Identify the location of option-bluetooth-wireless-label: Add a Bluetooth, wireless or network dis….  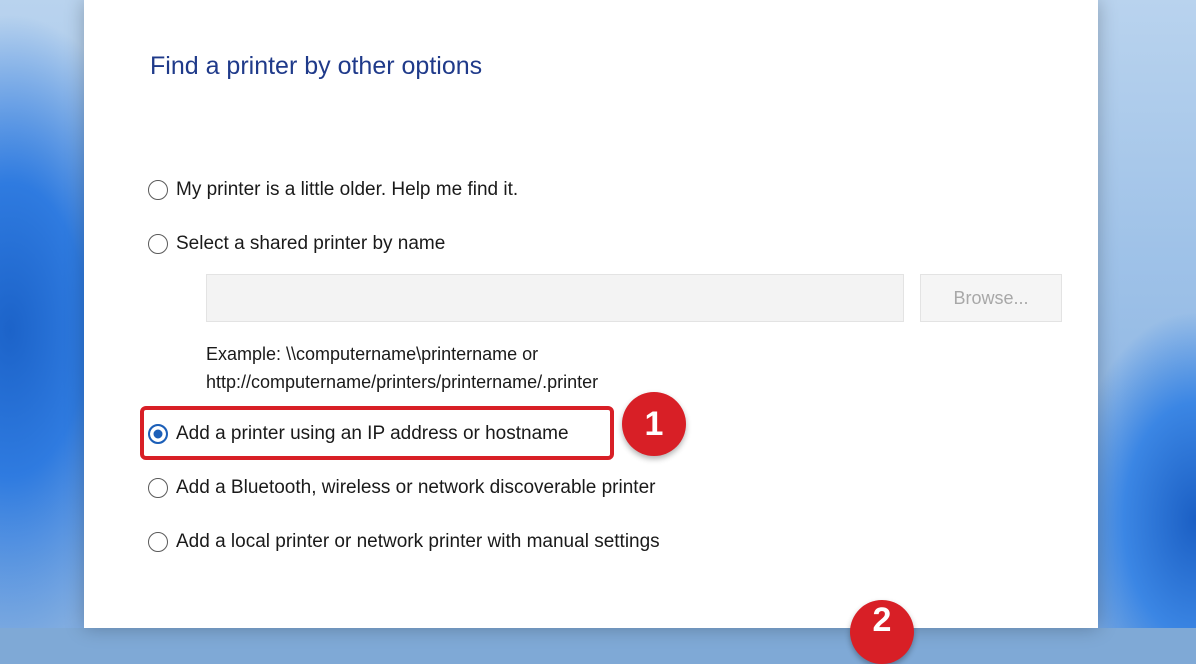
(416, 487).